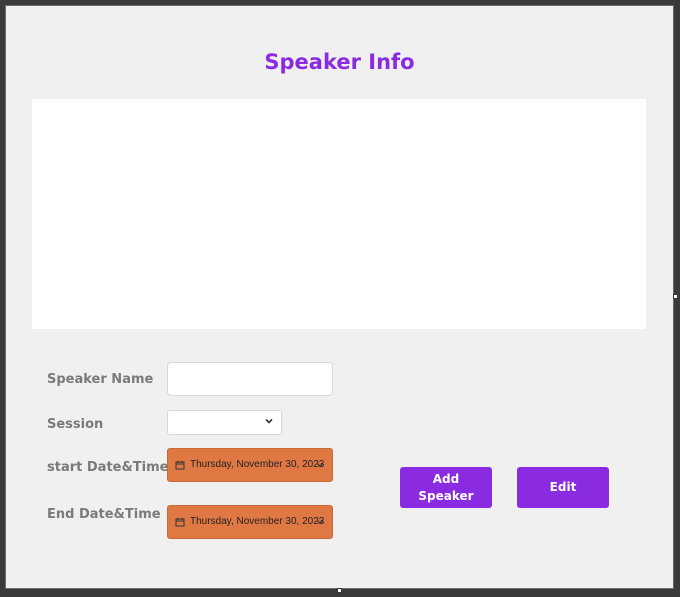 This screenshot has width=680, height=597. What do you see at coordinates (563, 487) in the screenshot?
I see `edit-button: Edit` at bounding box center [563, 487].